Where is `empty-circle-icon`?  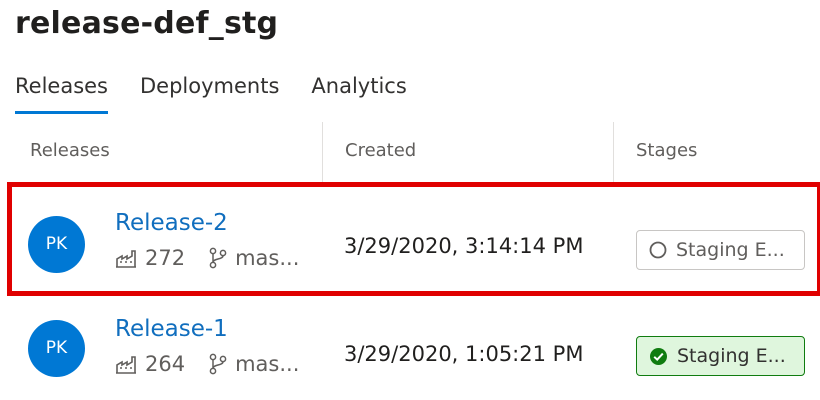
empty-circle-icon is located at coordinates (658, 250).